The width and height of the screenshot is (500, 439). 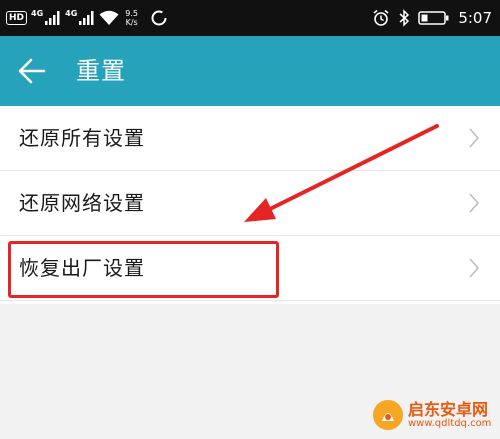 I want to click on wifi-icon, so click(x=109, y=17).